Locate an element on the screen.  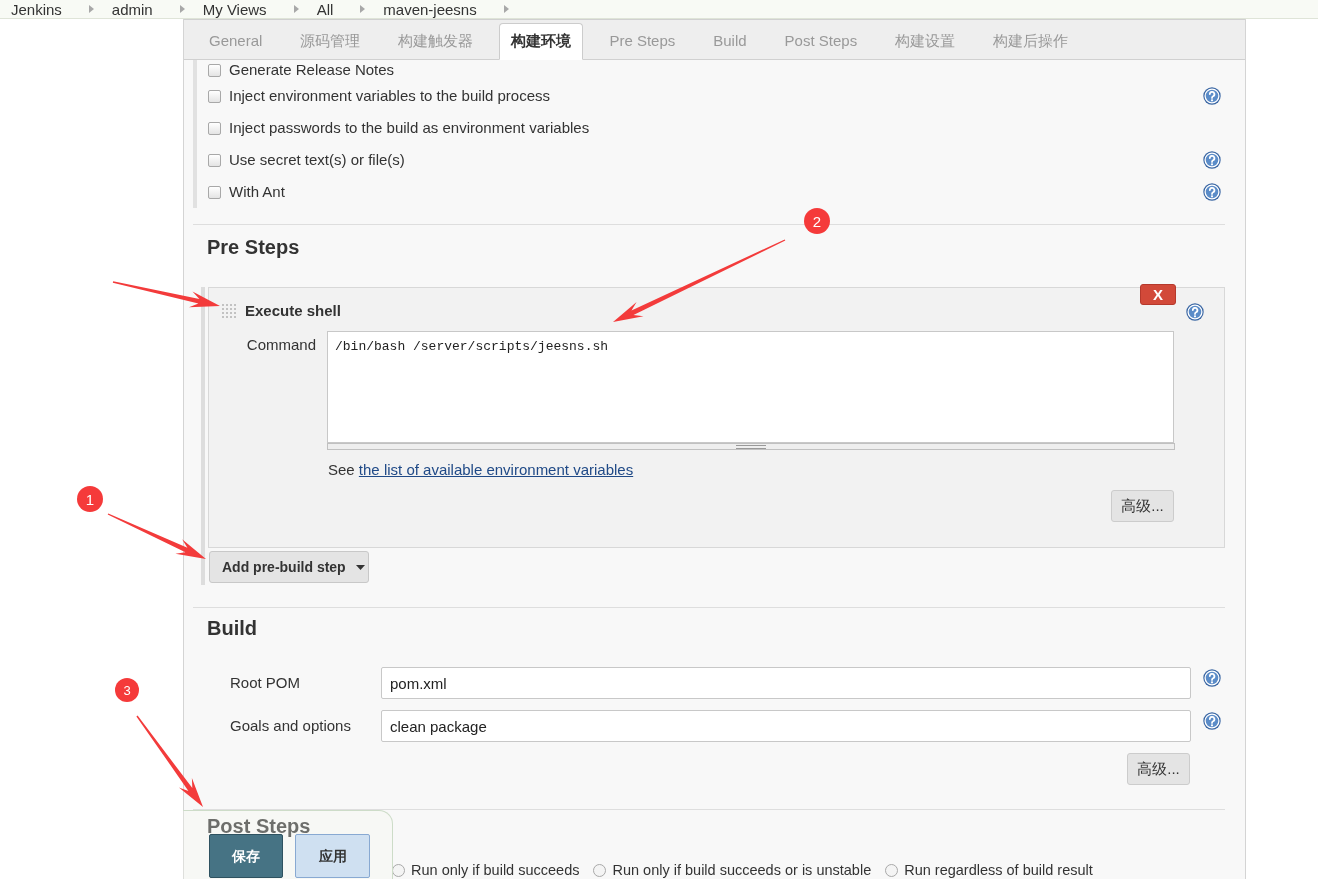
checkbox-label: Use secret text(s) or file(s) is located at coordinates (317, 160).